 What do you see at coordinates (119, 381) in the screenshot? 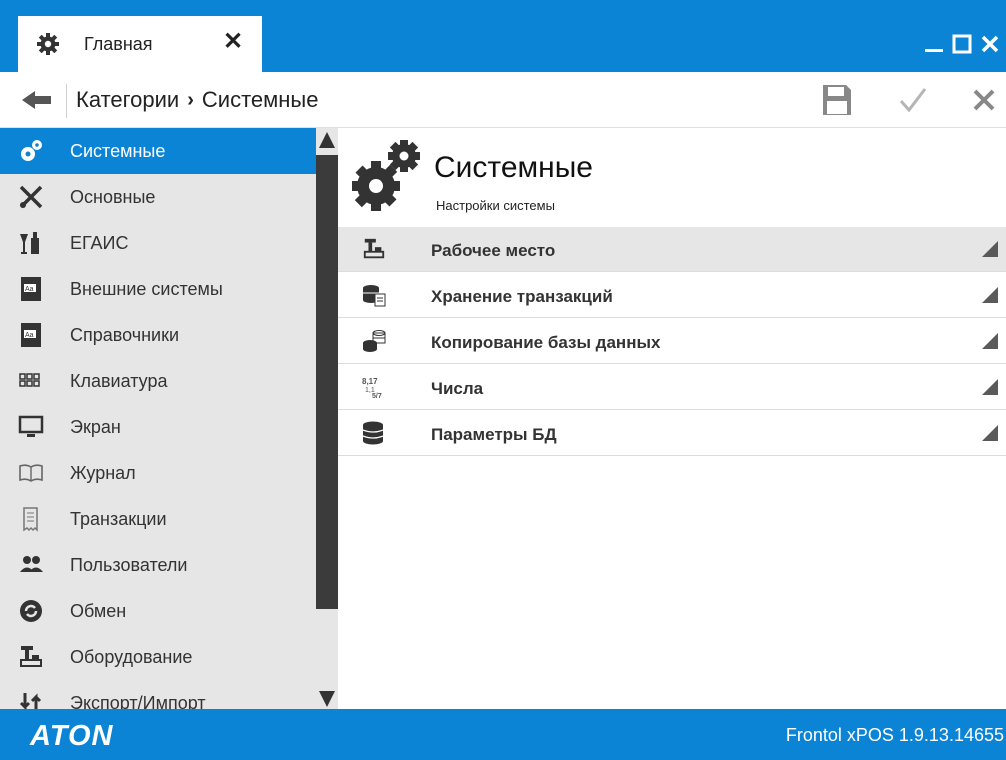
I see `sidebar-item-label: Клавиатура` at bounding box center [119, 381].